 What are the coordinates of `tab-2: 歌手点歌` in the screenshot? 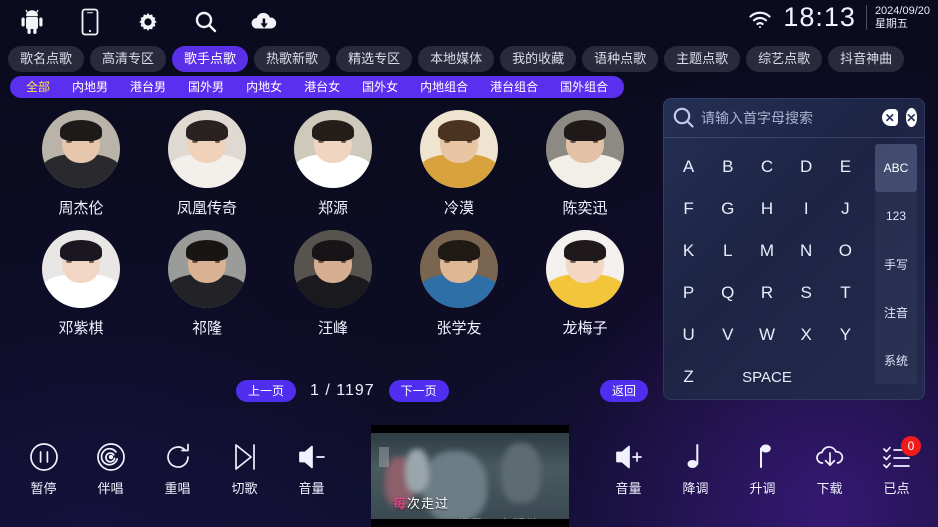 It's located at (210, 59).